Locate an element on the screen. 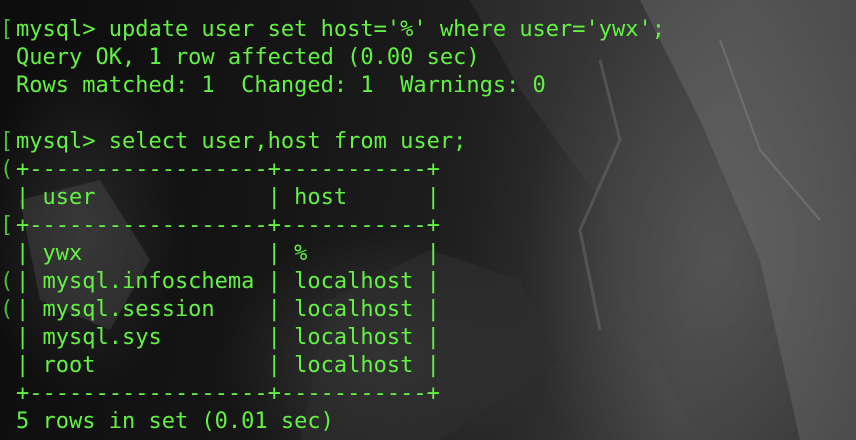 The height and width of the screenshot is (440, 856). terminal-line: (| mysql.infoschema | localhost | is located at coordinates (428, 282).